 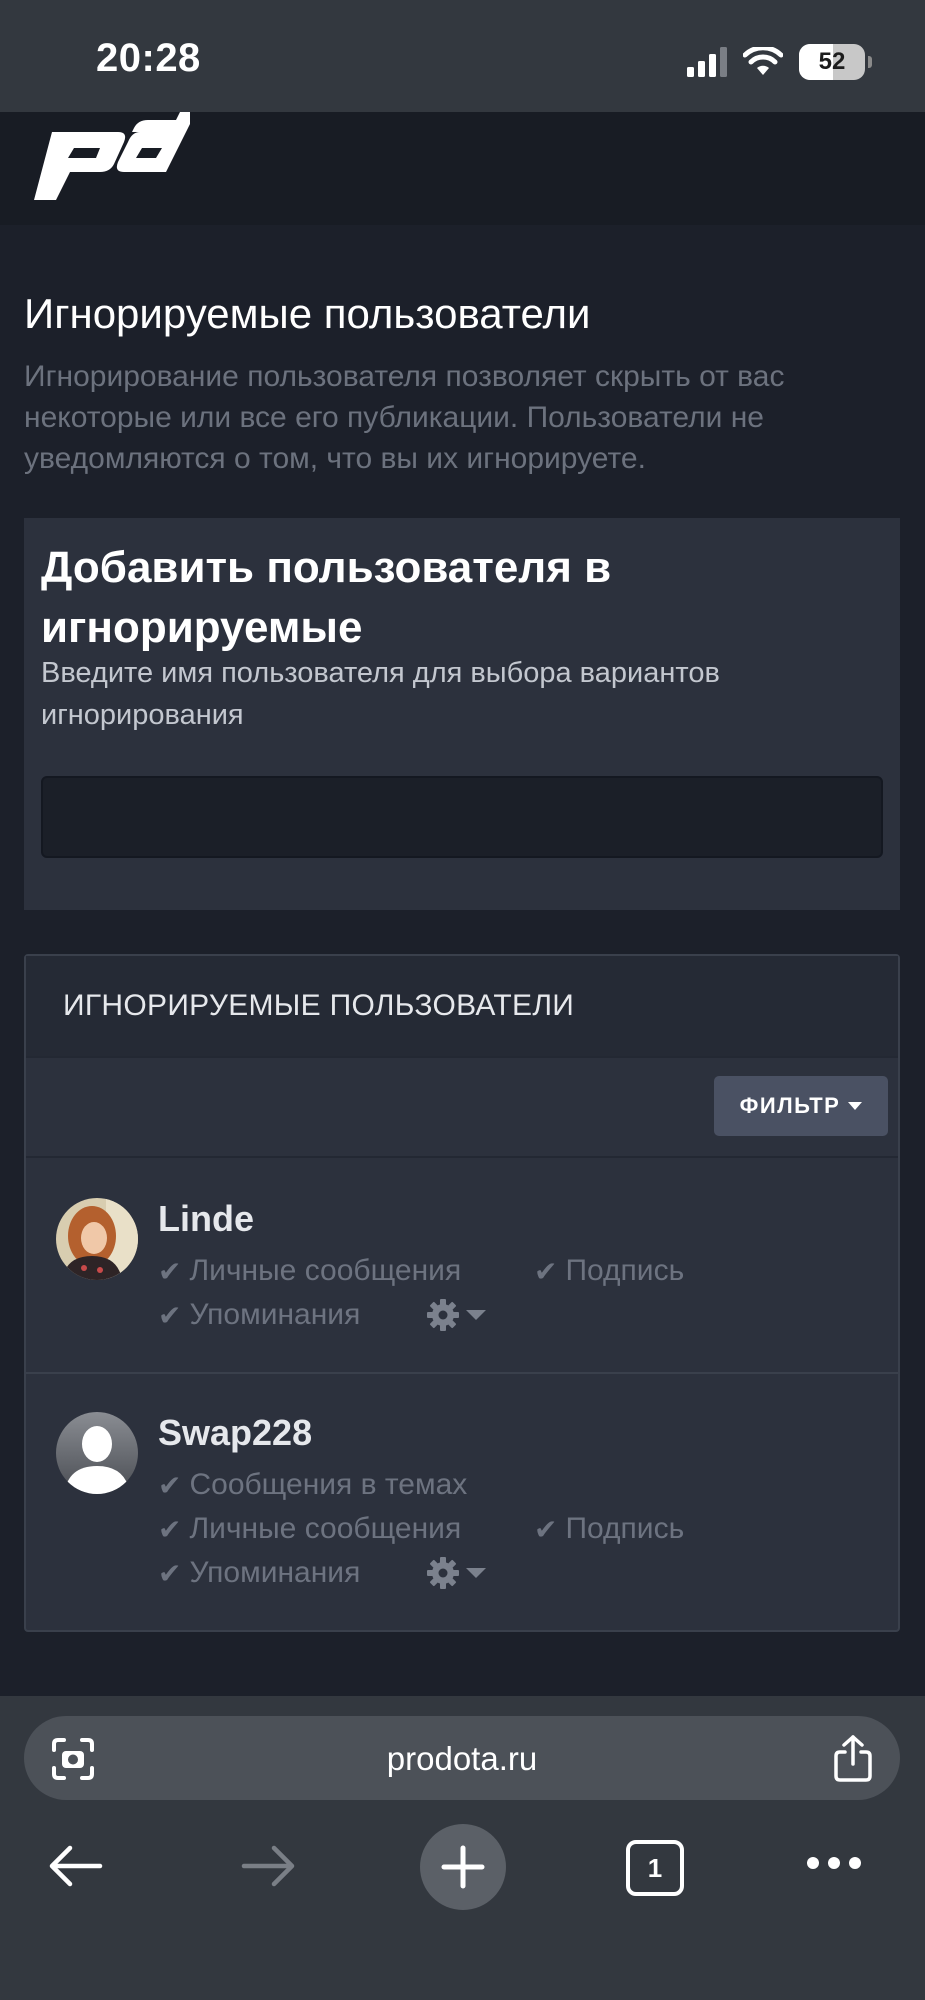 What do you see at coordinates (834, 1863) in the screenshot?
I see `more-icon` at bounding box center [834, 1863].